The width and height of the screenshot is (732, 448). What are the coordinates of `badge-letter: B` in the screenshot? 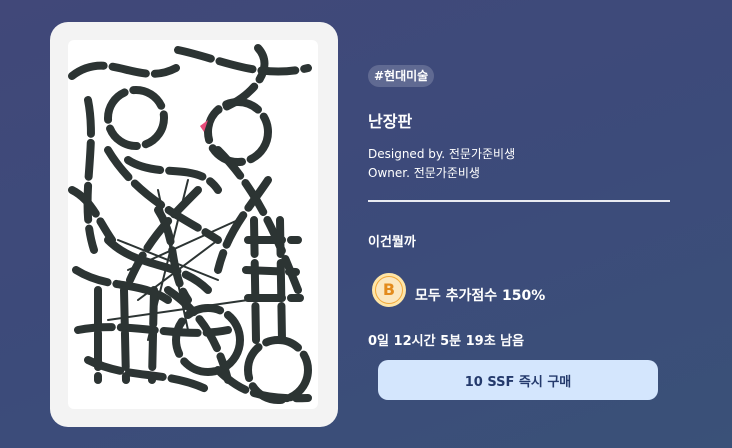 It's located at (389, 290).